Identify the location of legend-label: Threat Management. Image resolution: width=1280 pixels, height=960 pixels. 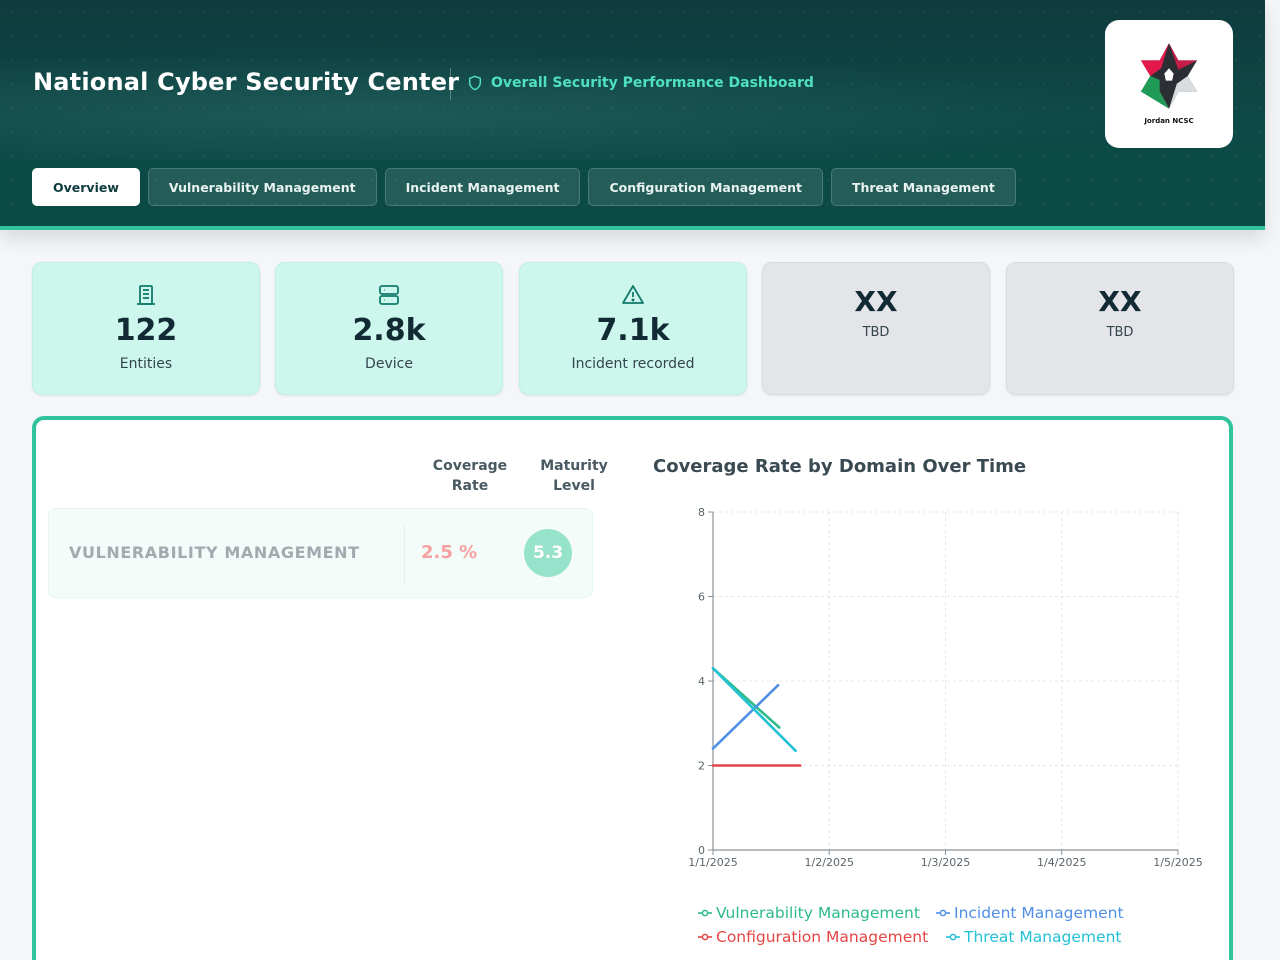
(1042, 937).